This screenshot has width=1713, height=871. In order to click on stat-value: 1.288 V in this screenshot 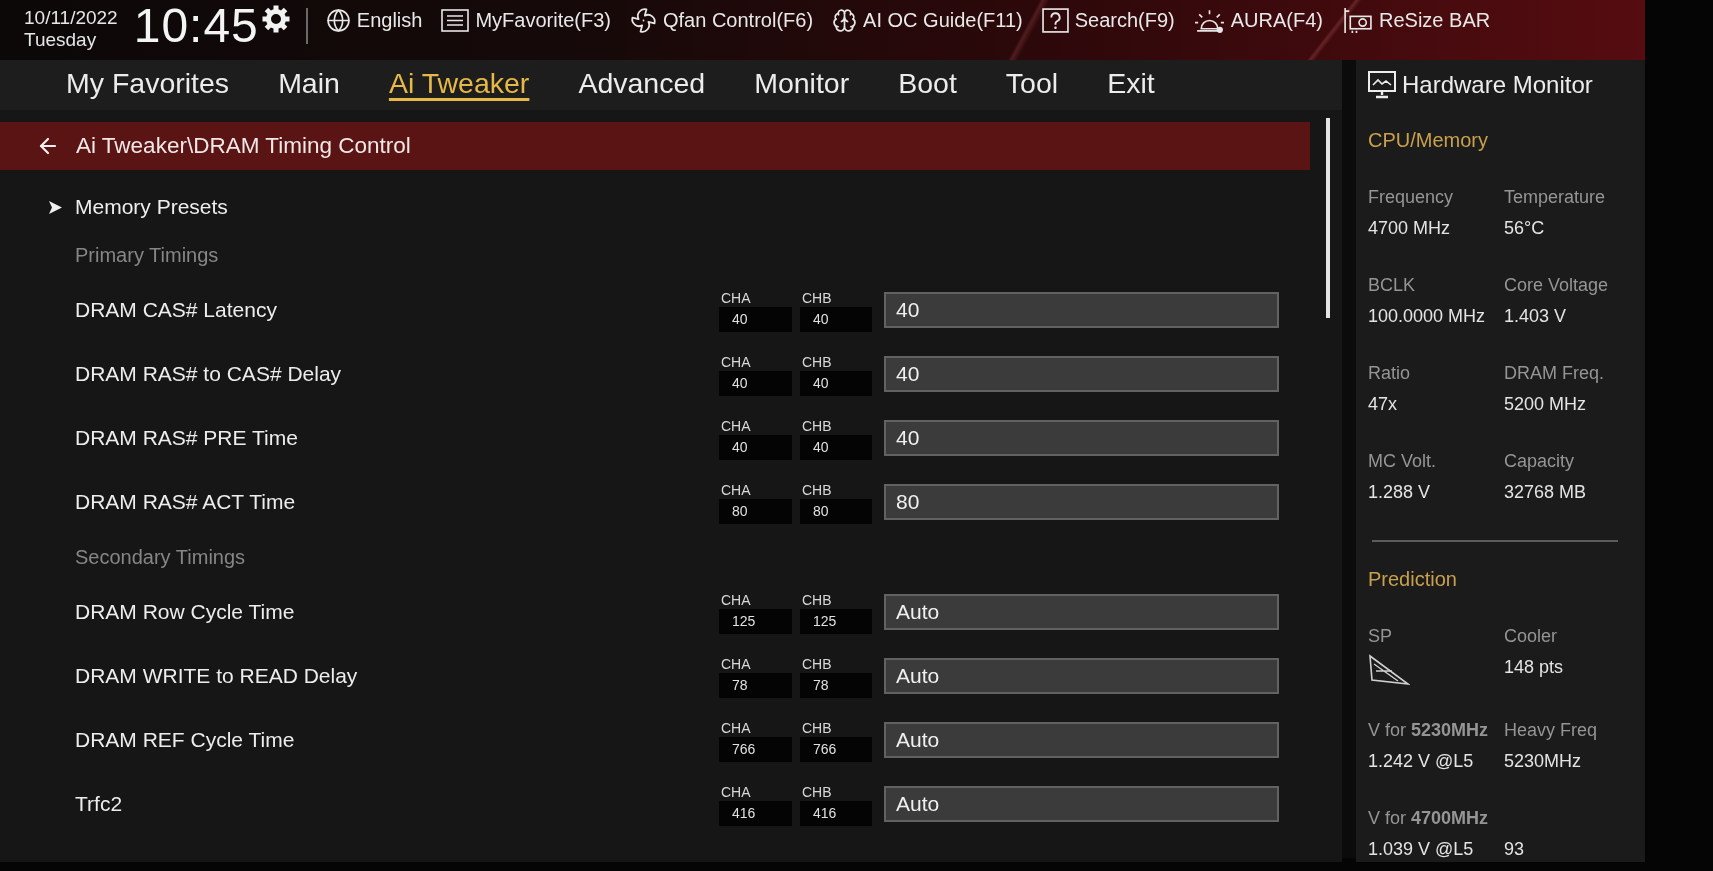, I will do `click(1399, 492)`.